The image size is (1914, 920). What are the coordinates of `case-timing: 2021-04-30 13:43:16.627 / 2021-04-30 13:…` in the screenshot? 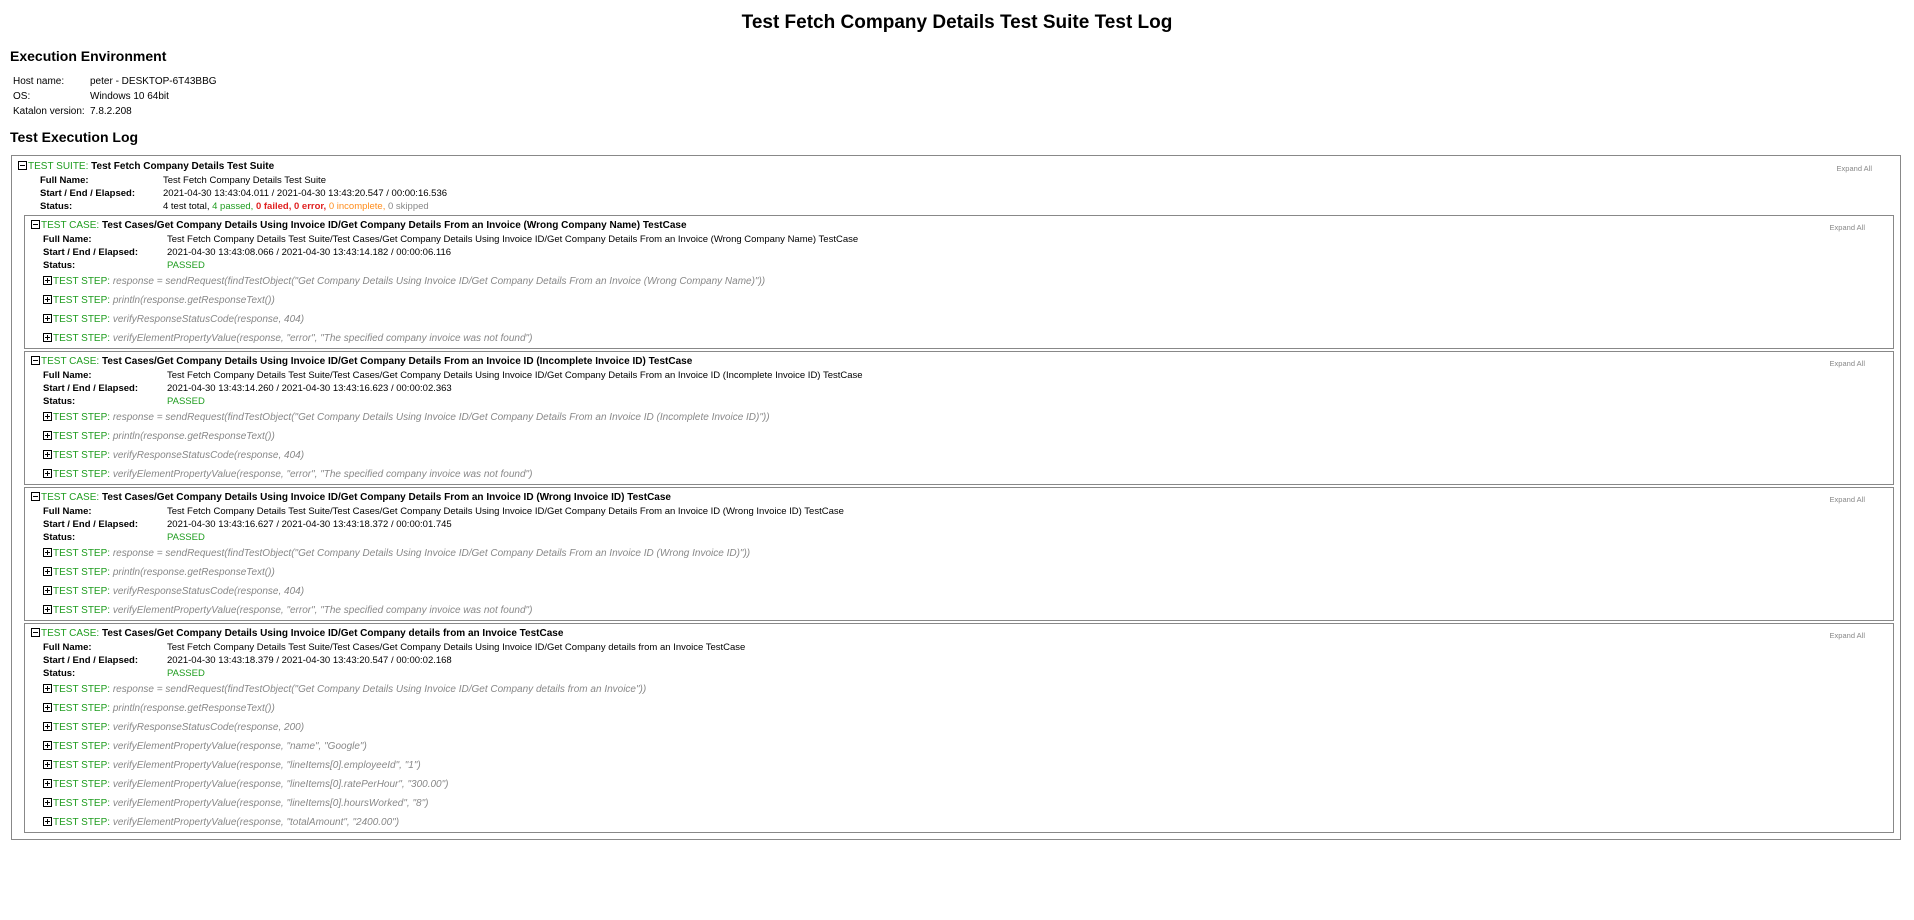 It's located at (309, 524).